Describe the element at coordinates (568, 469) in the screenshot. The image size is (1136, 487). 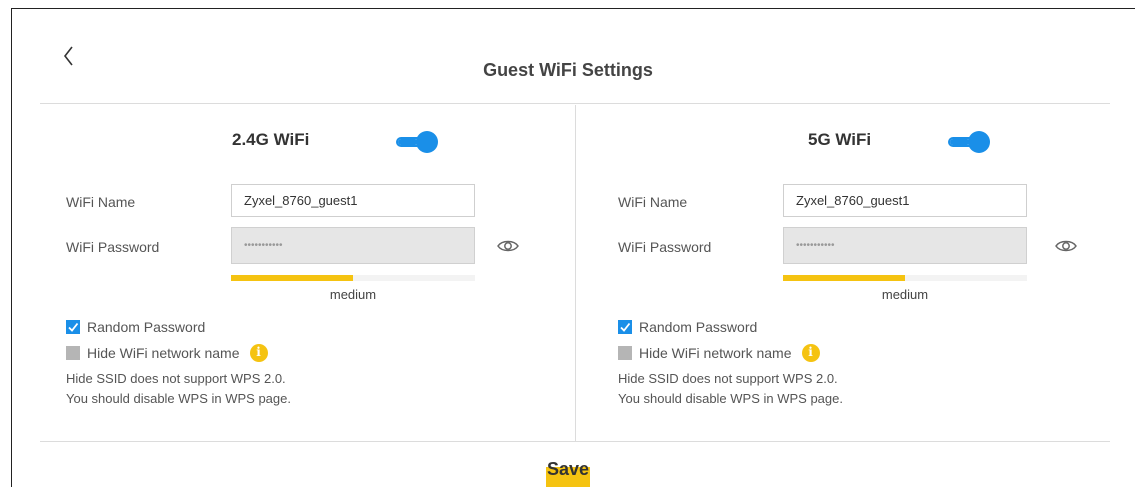
I see `save-label: Save` at that location.